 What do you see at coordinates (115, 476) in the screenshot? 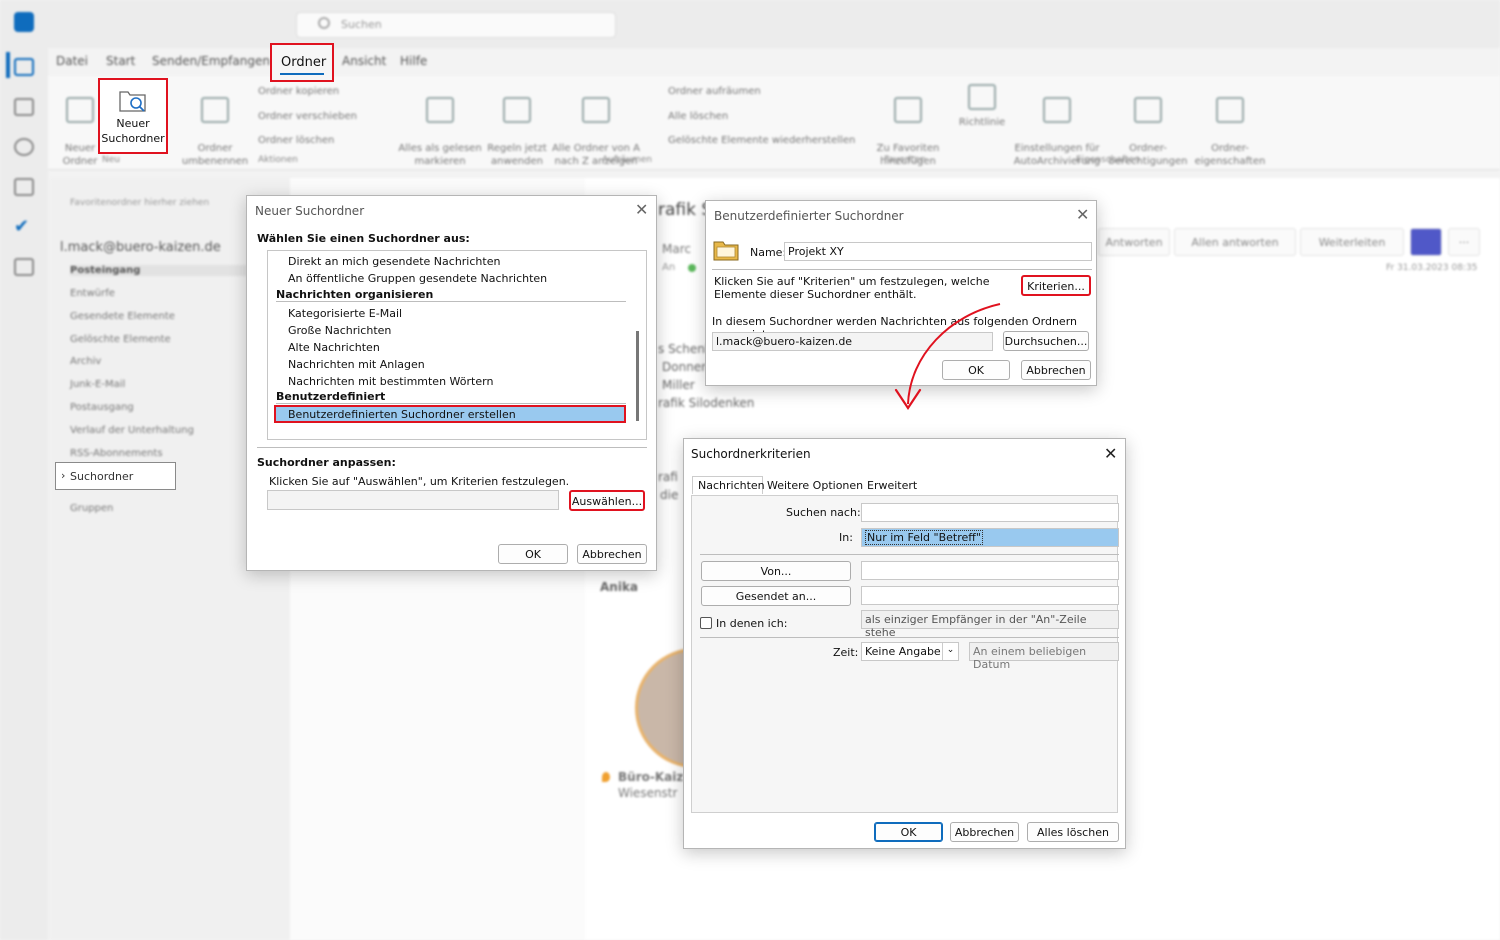
I see `folder-suchordner: › Suchordner` at bounding box center [115, 476].